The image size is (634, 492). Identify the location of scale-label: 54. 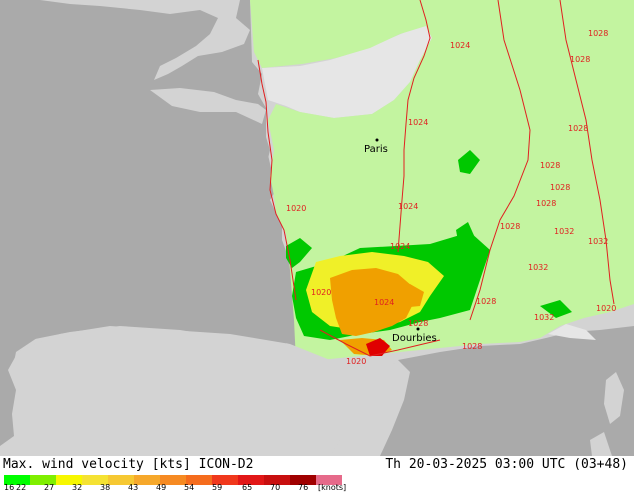
(189, 487).